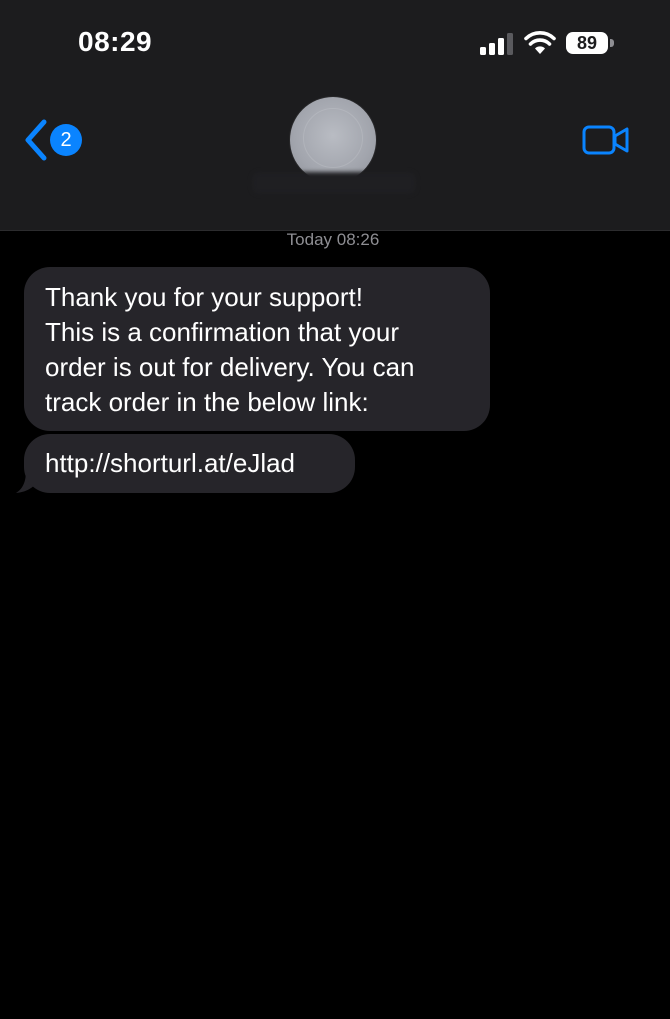  I want to click on message-text-line: This is a confirmation that your, so click(222, 332).